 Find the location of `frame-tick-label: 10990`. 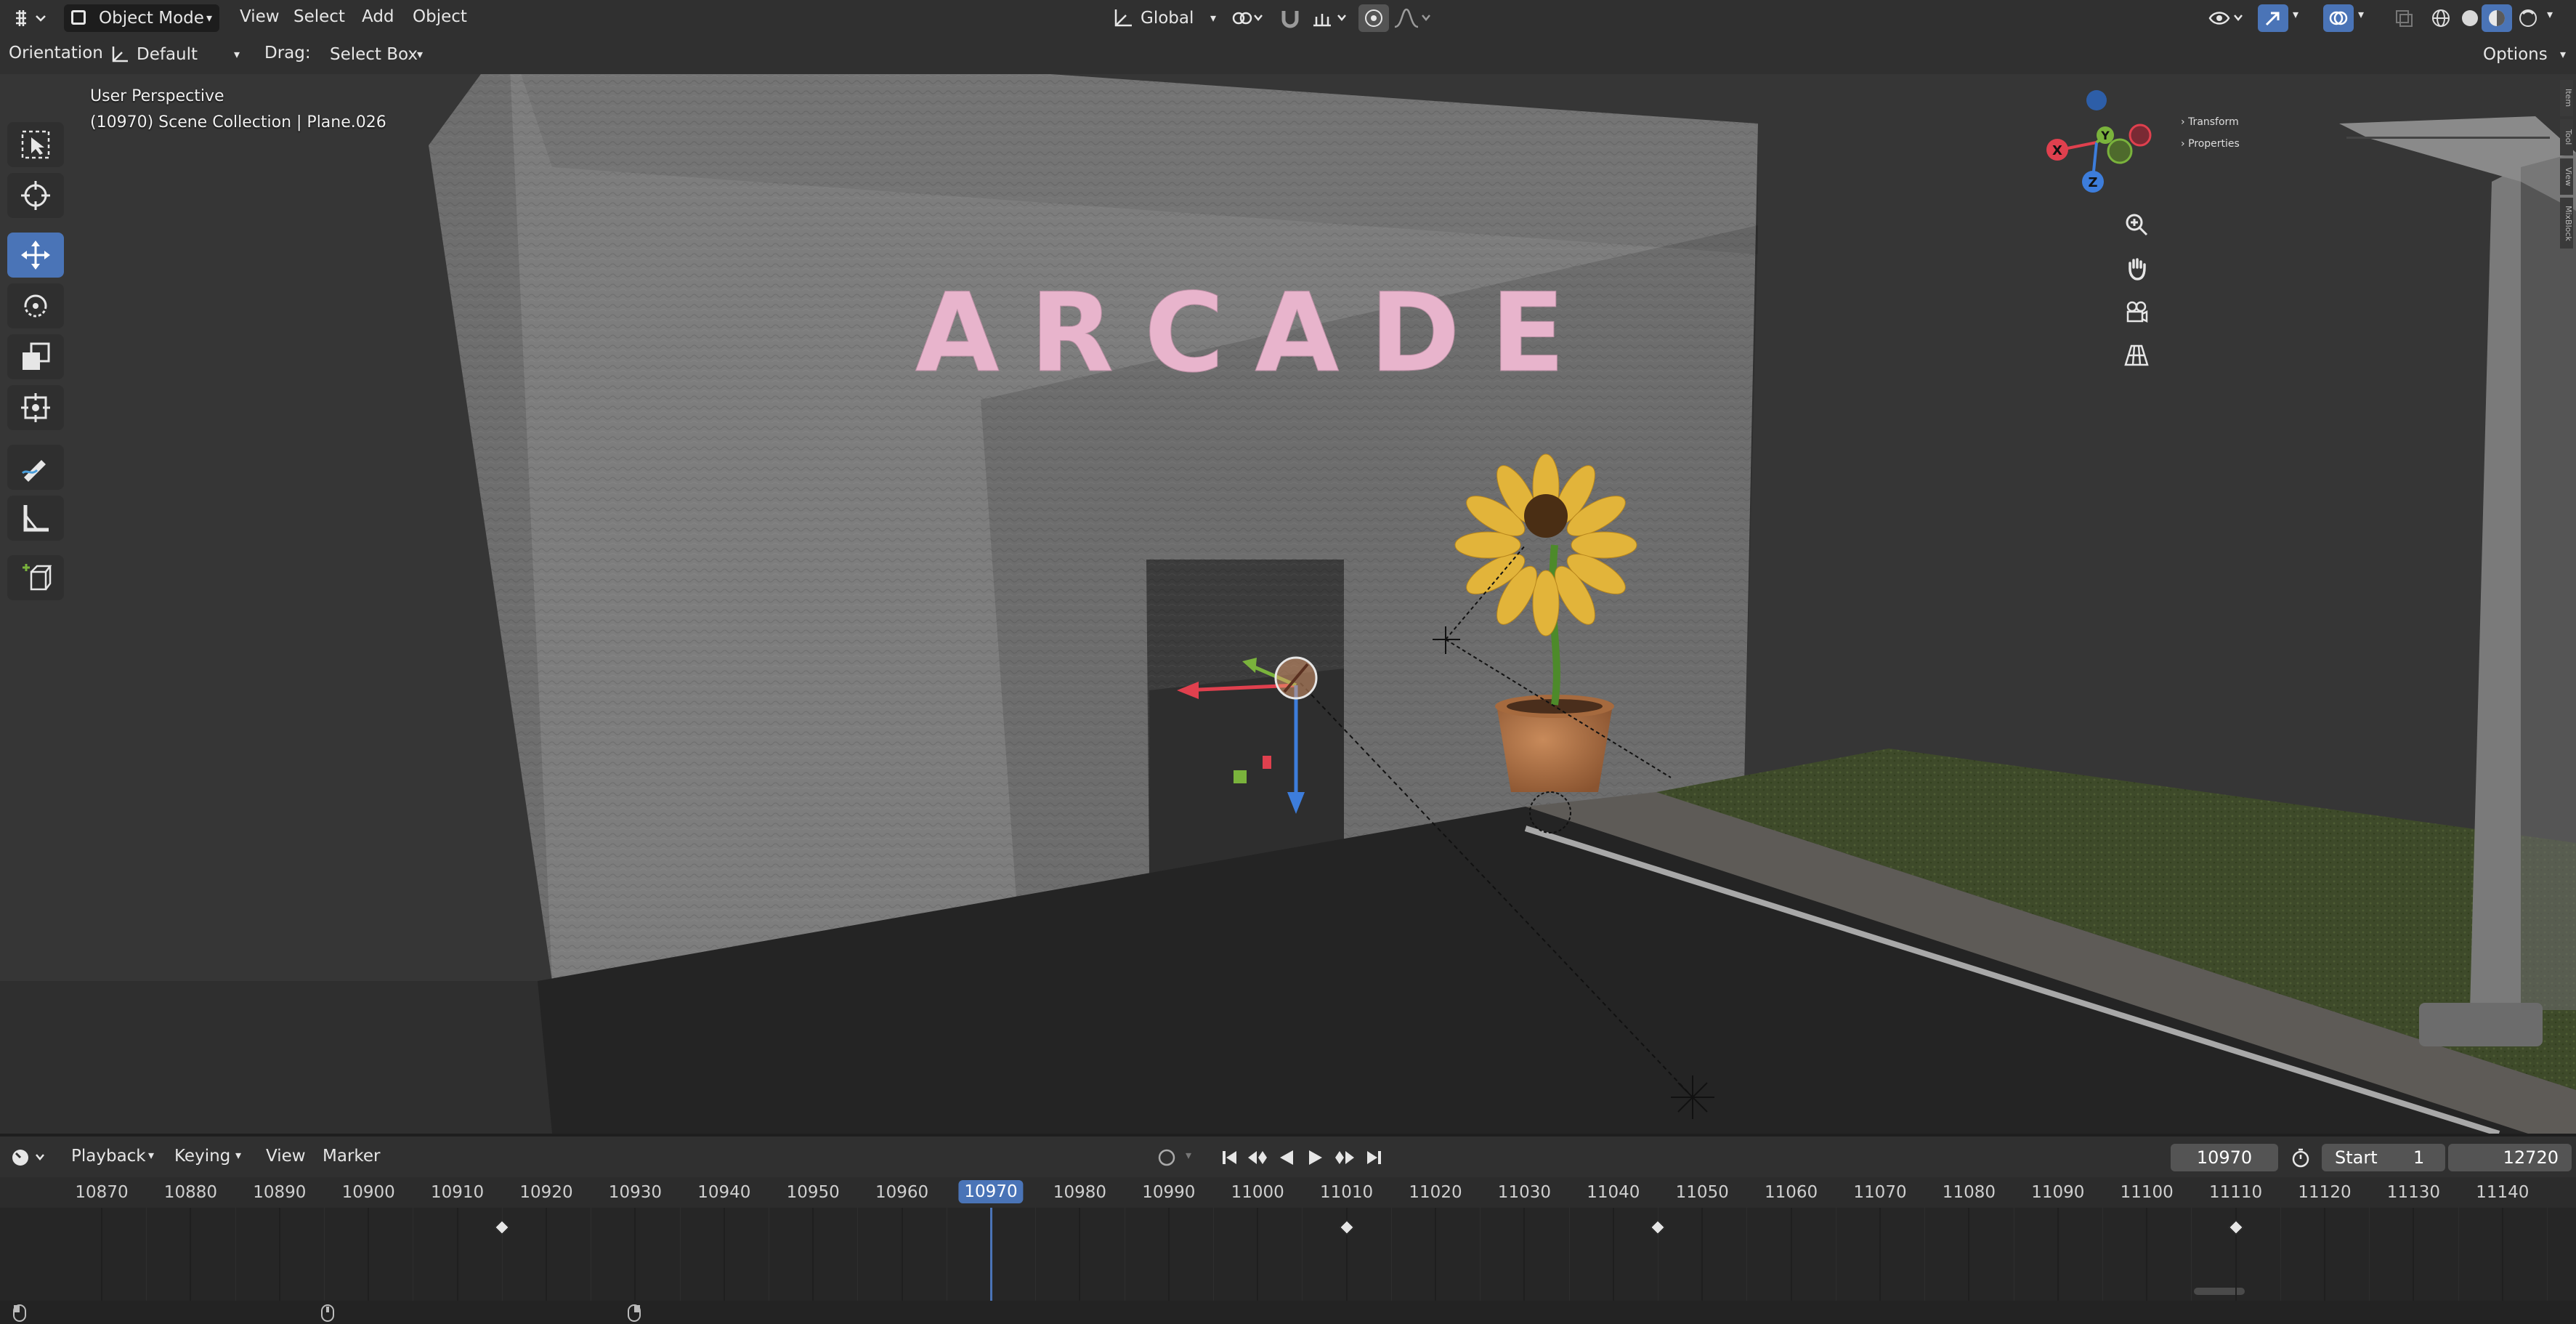

frame-tick-label: 10990 is located at coordinates (1169, 1192).